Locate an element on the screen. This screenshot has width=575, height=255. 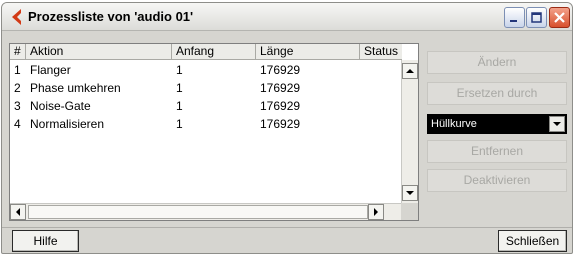
column-header-laenge: Länge is located at coordinates (308, 52).